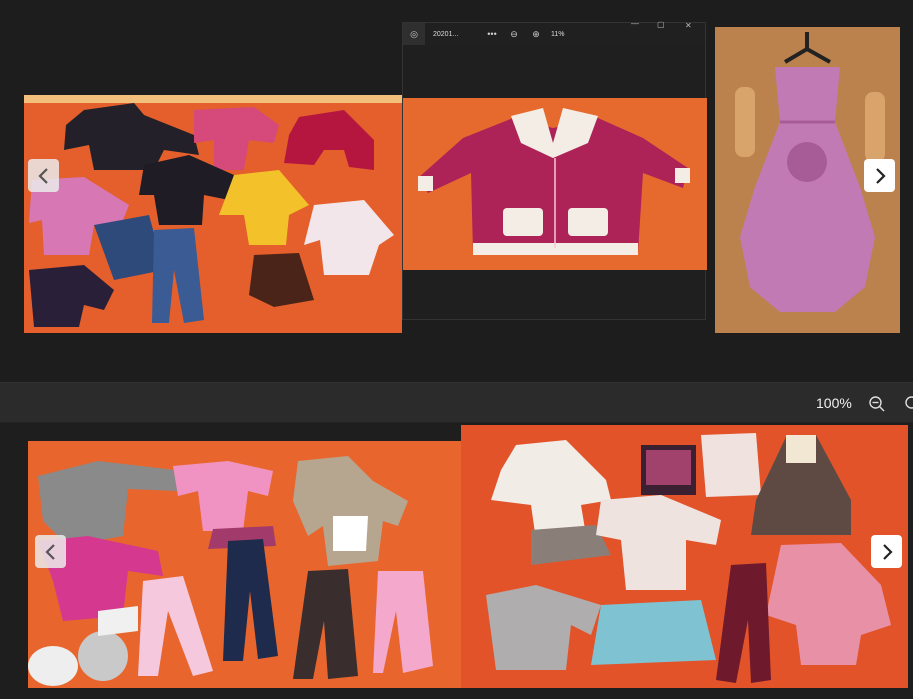  Describe the element at coordinates (536, 34) in the screenshot. I see `zoom-in-icon: ⊕` at that location.